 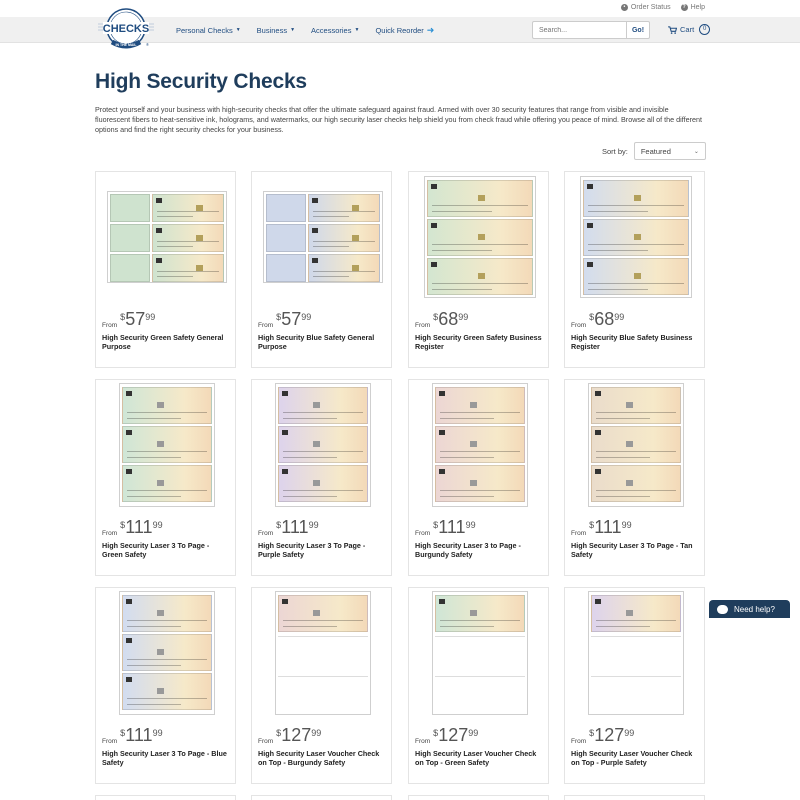 What do you see at coordinates (696, 151) in the screenshot?
I see `chevron-down-icon: ⌄` at bounding box center [696, 151].